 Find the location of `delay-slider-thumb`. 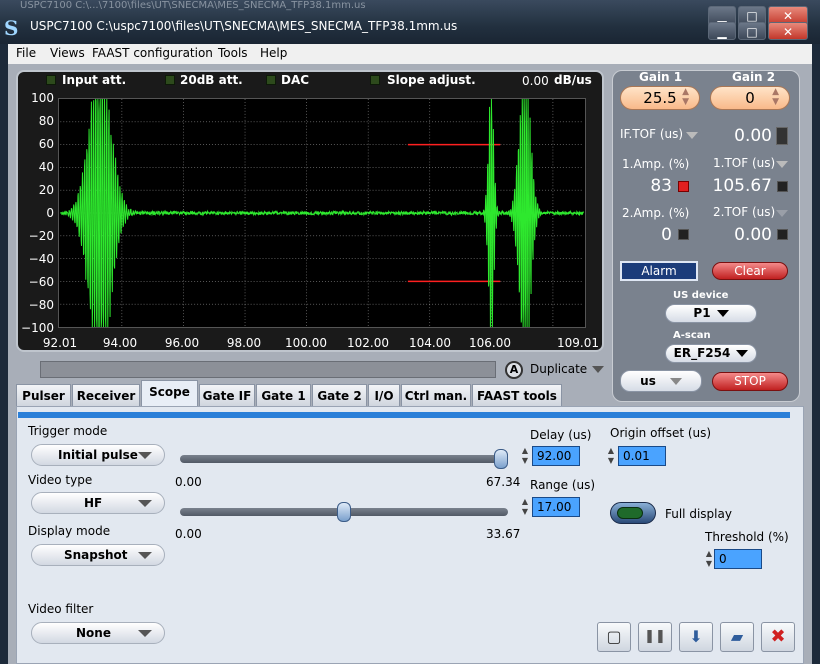

delay-slider-thumb is located at coordinates (501, 459).